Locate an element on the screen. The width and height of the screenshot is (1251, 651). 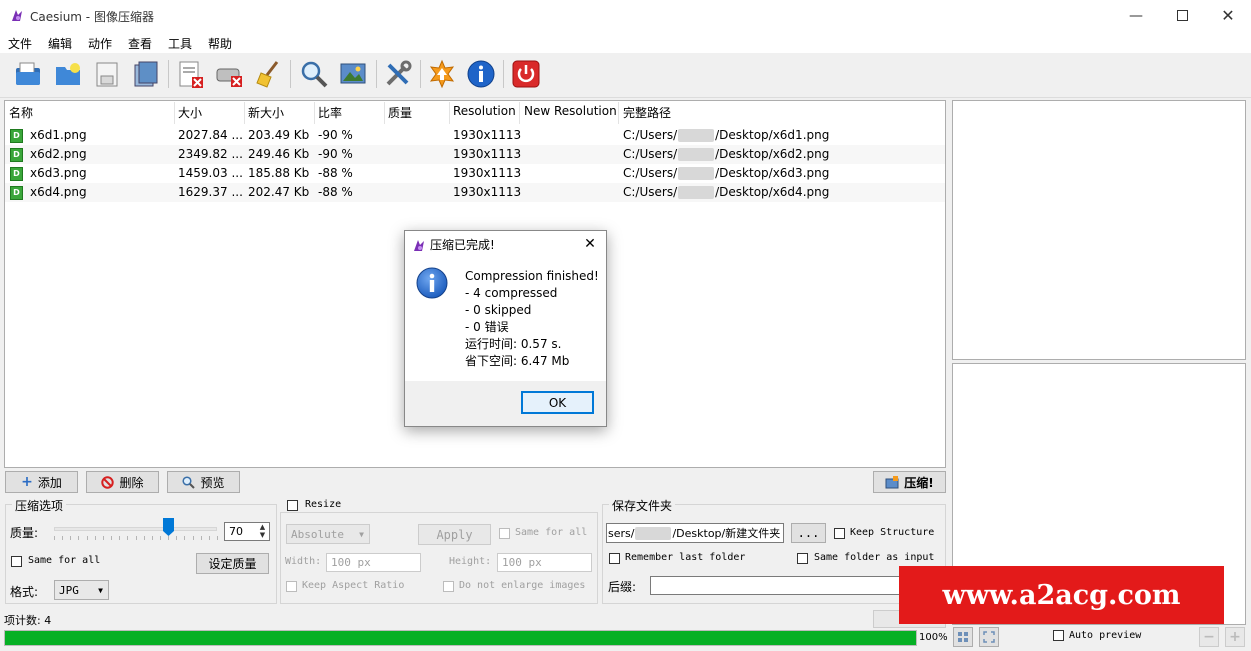
compress-button: 压缩! is located at coordinates (909, 482).